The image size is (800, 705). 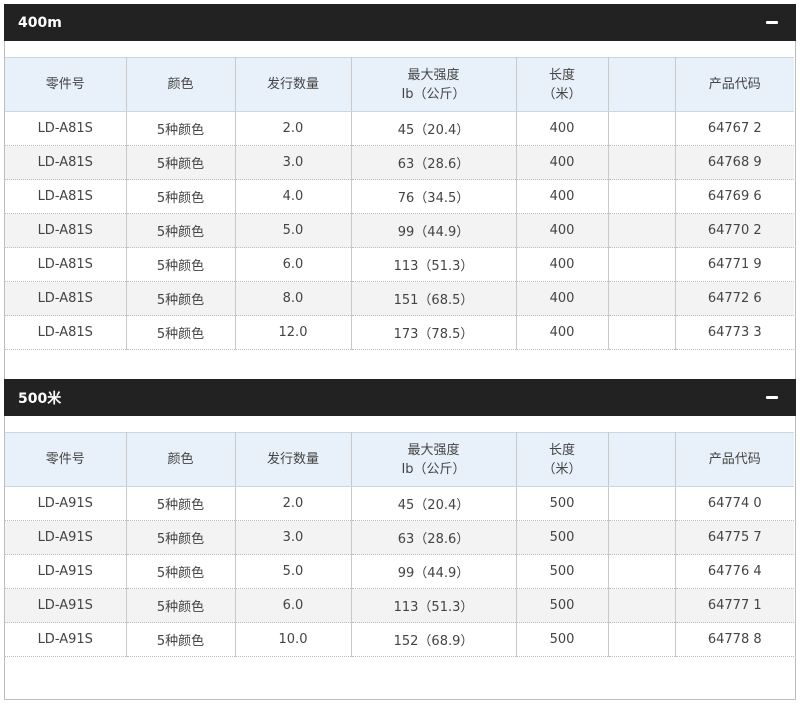 I want to click on section-title: 400m, so click(x=40, y=22).